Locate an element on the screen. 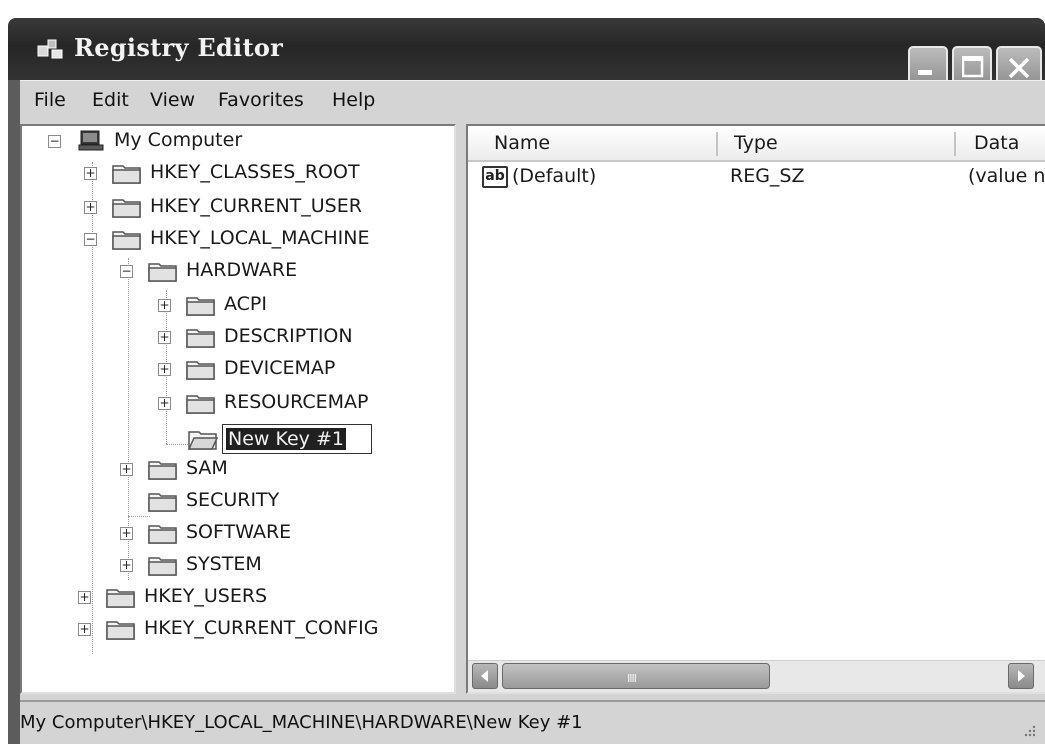 This screenshot has width=1045, height=744. tree-item-new-key: New Key #1 is located at coordinates (212, 439).